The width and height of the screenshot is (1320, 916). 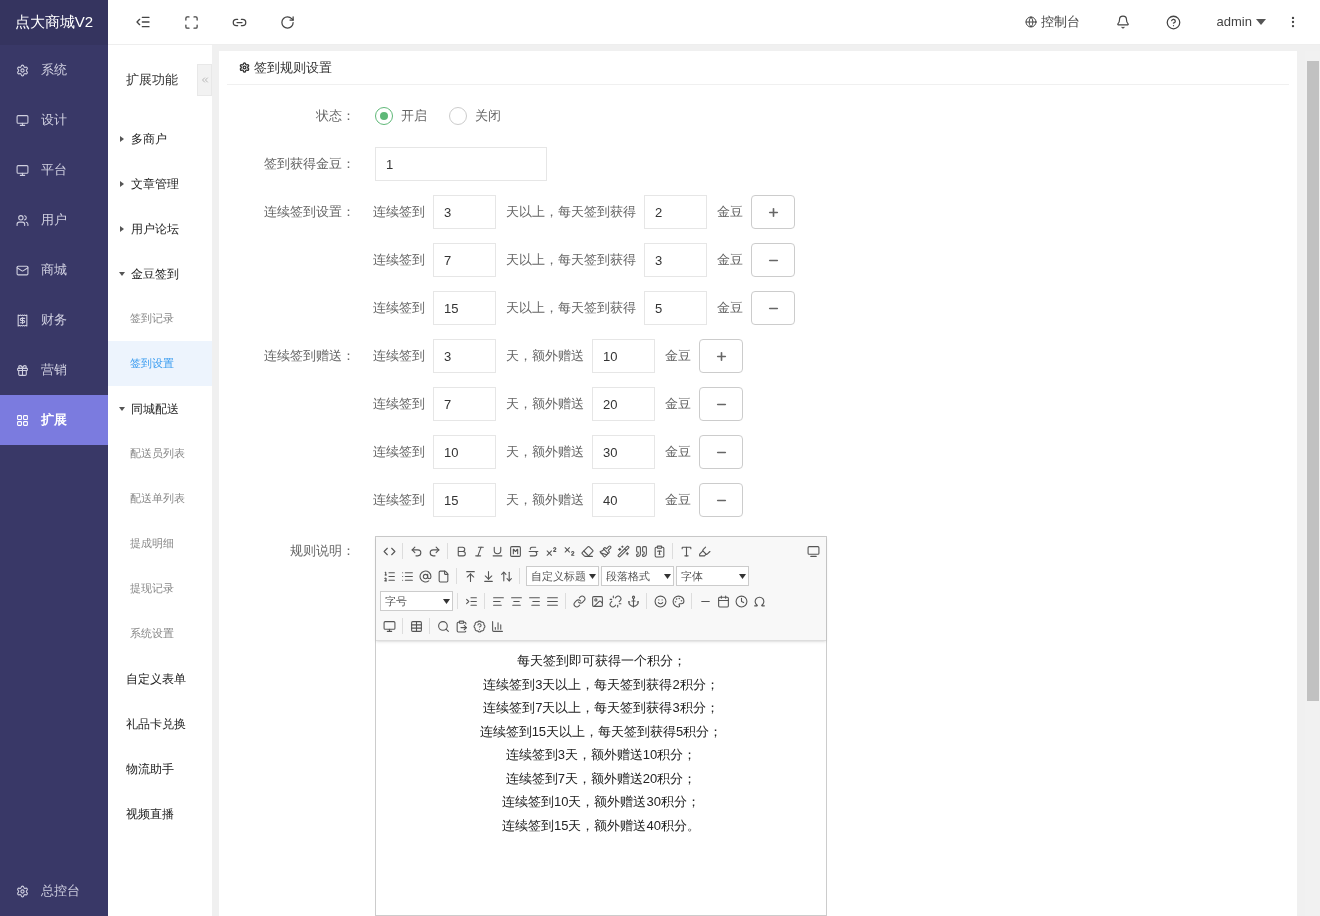 What do you see at coordinates (54, 370) in the screenshot?
I see `nav-item: 营销` at bounding box center [54, 370].